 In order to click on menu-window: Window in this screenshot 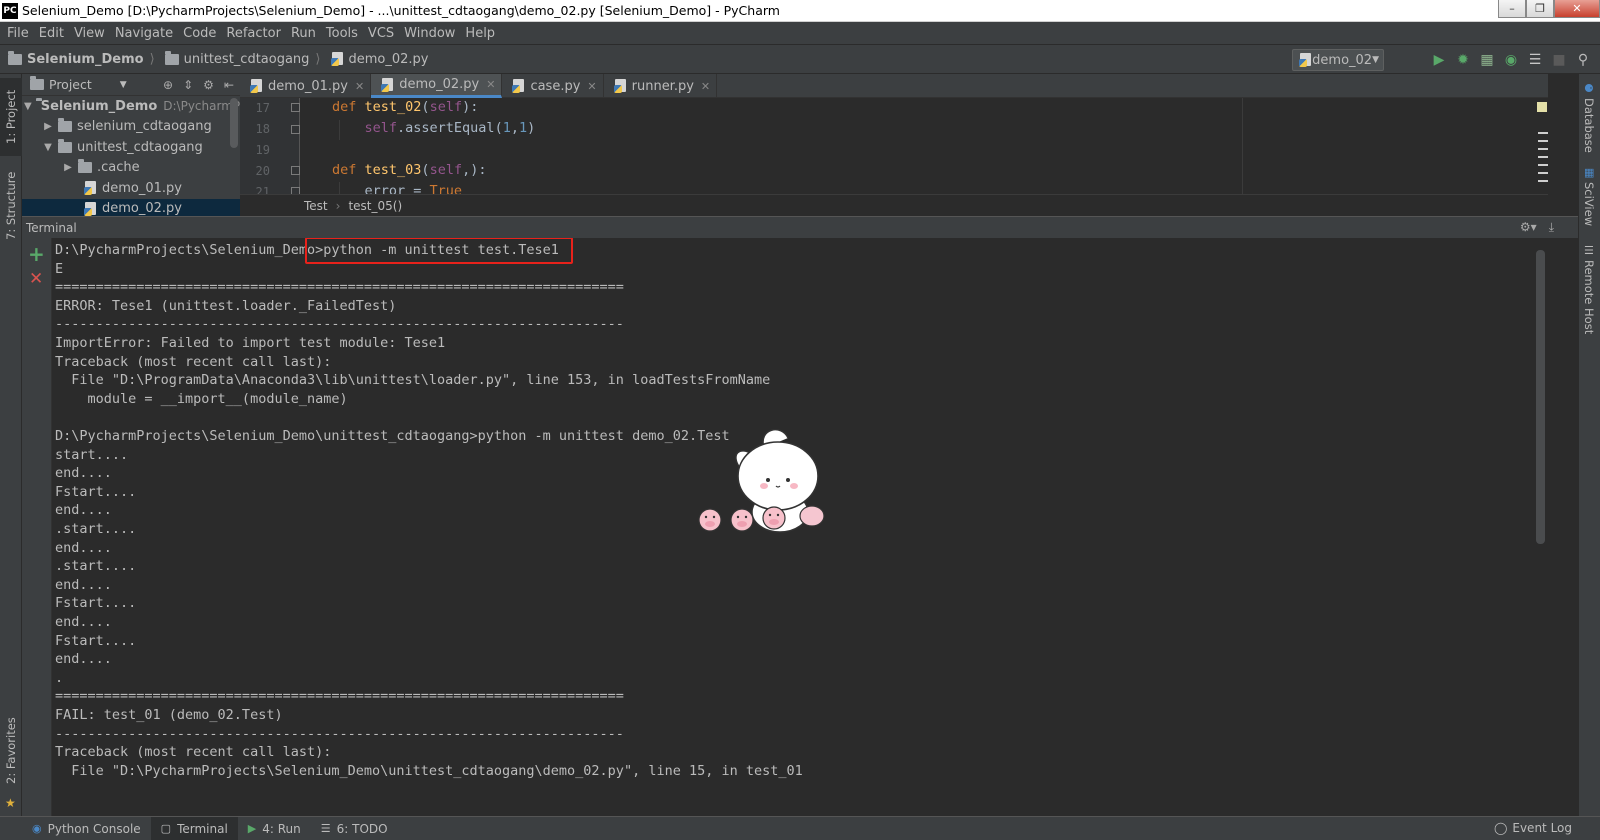, I will do `click(429, 33)`.